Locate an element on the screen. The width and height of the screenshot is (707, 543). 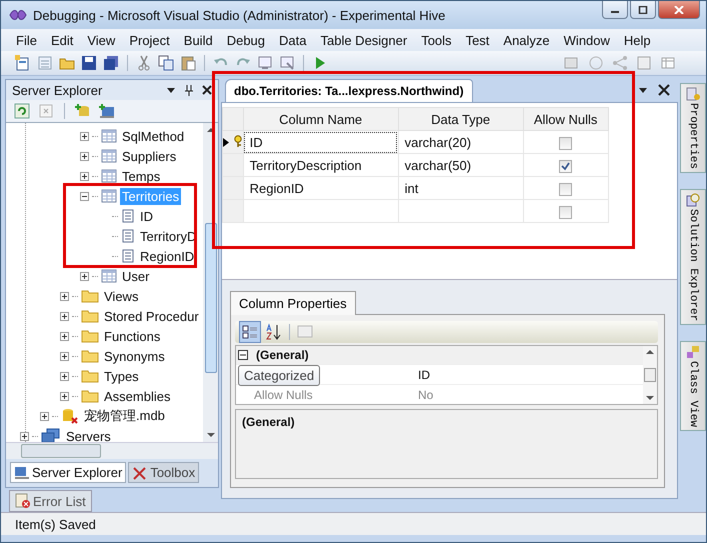
save-icon is located at coordinates (89, 63).